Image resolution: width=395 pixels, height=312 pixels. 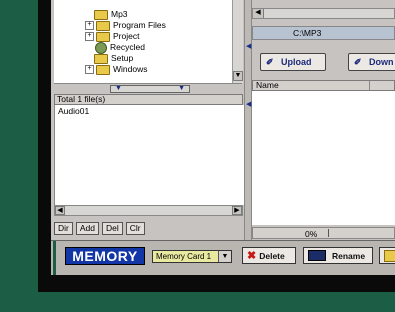 I want to click on list-item: Audio01, so click(x=73, y=111).